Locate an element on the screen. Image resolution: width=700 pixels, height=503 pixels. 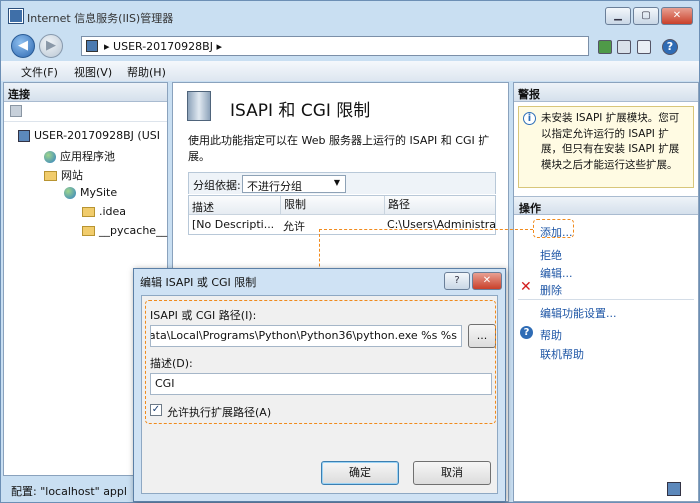
refresh-icon is located at coordinates (605, 47).